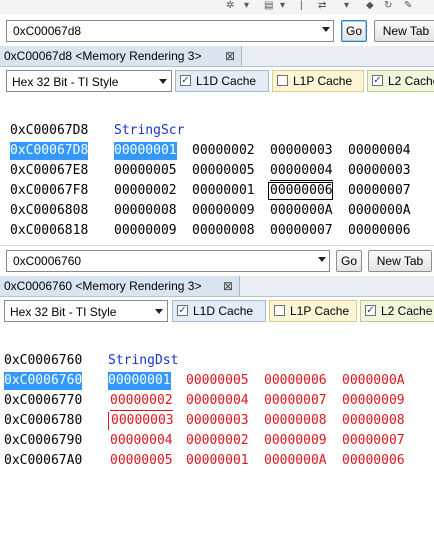 Image resolution: width=434 pixels, height=560 pixels. I want to click on checkbox-unchecked-icon, so click(279, 310).